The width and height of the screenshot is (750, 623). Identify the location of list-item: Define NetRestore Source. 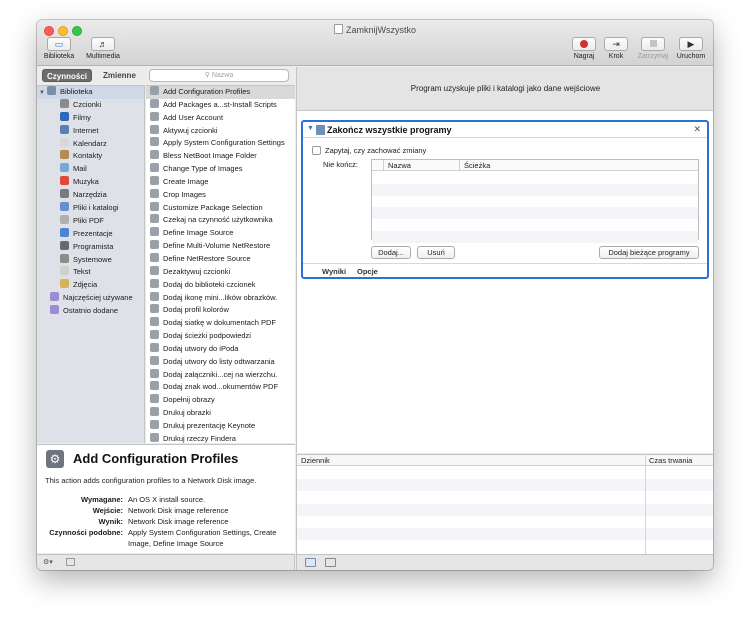
(220, 259).